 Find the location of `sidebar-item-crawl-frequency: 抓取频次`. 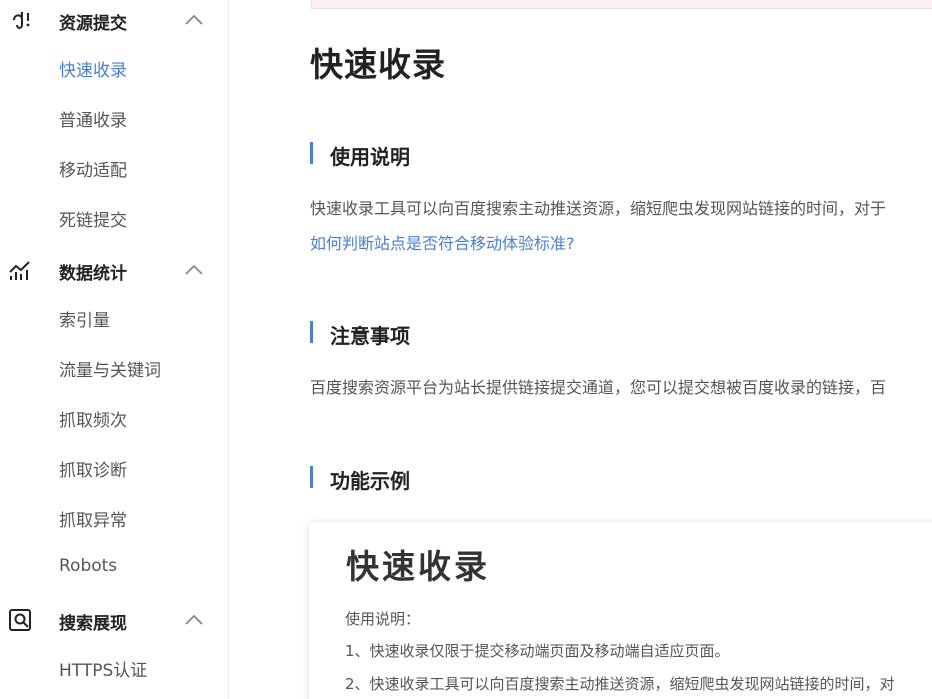

sidebar-item-crawl-frequency: 抓取频次 is located at coordinates (93, 418).